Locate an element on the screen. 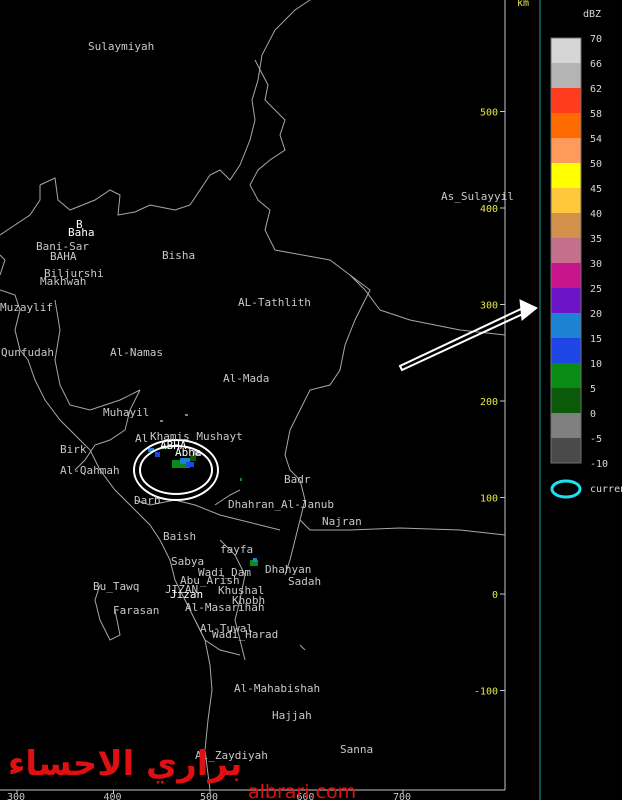 The width and height of the screenshot is (622, 800). y-tick-label: 100 is located at coordinates (489, 499).